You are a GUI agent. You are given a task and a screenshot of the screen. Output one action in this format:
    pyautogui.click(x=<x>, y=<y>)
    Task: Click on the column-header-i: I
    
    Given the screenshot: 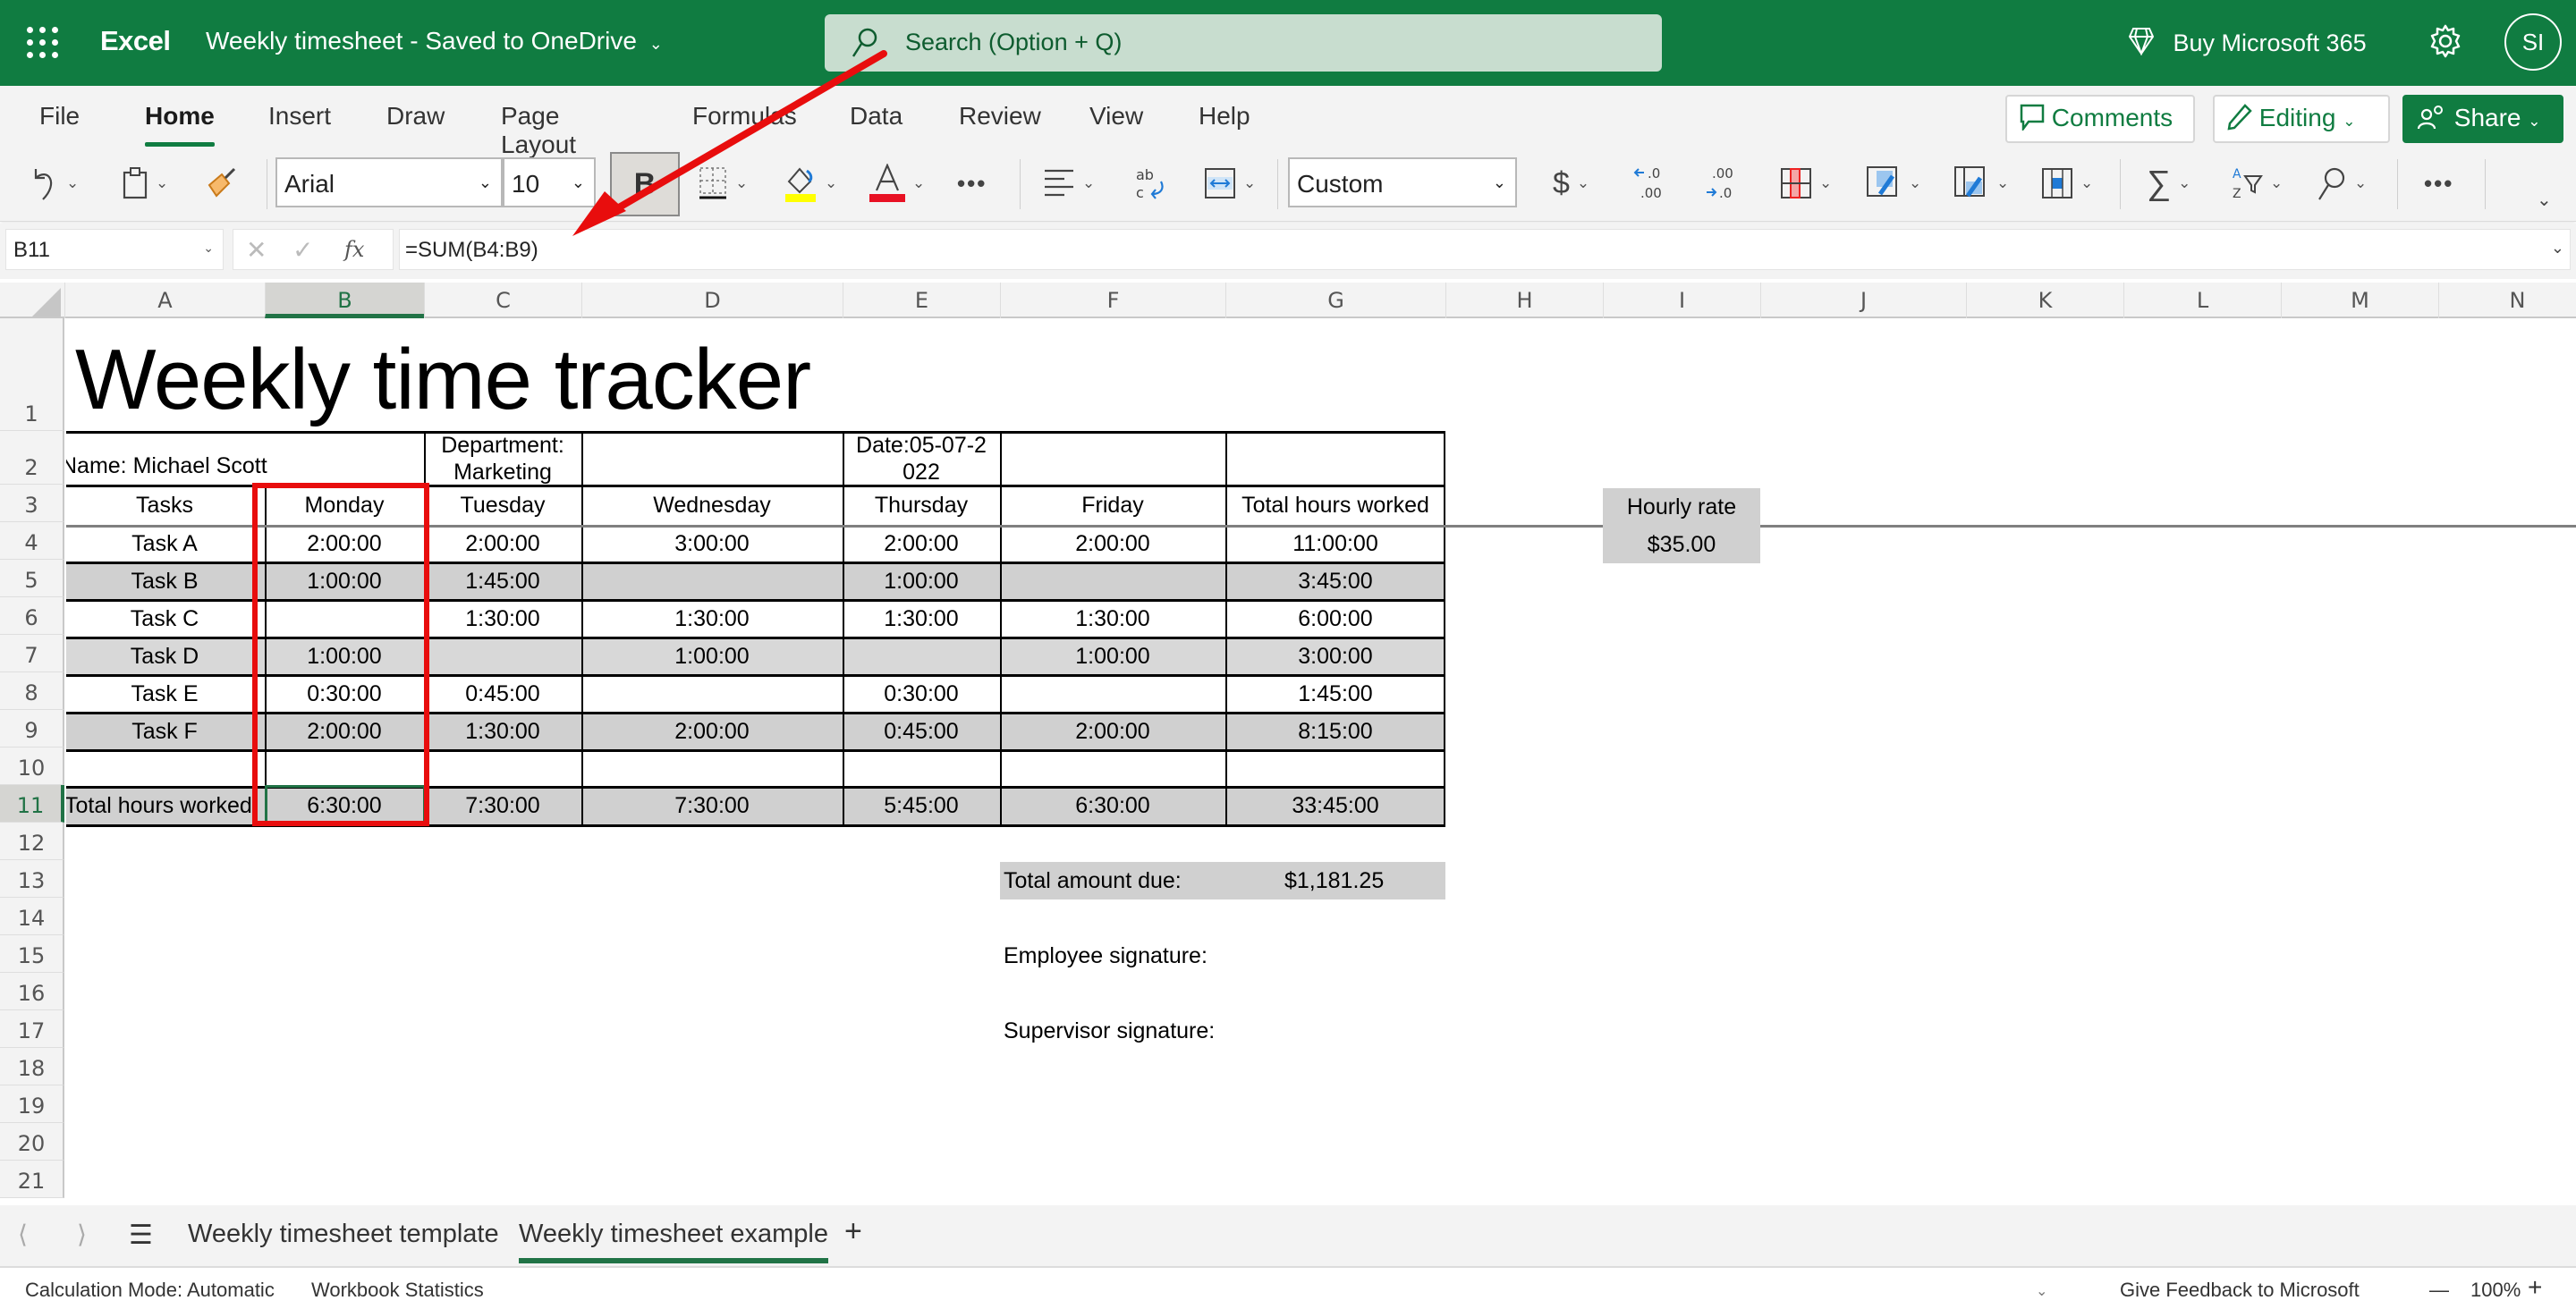 What is the action you would take?
    pyautogui.click(x=1681, y=300)
    